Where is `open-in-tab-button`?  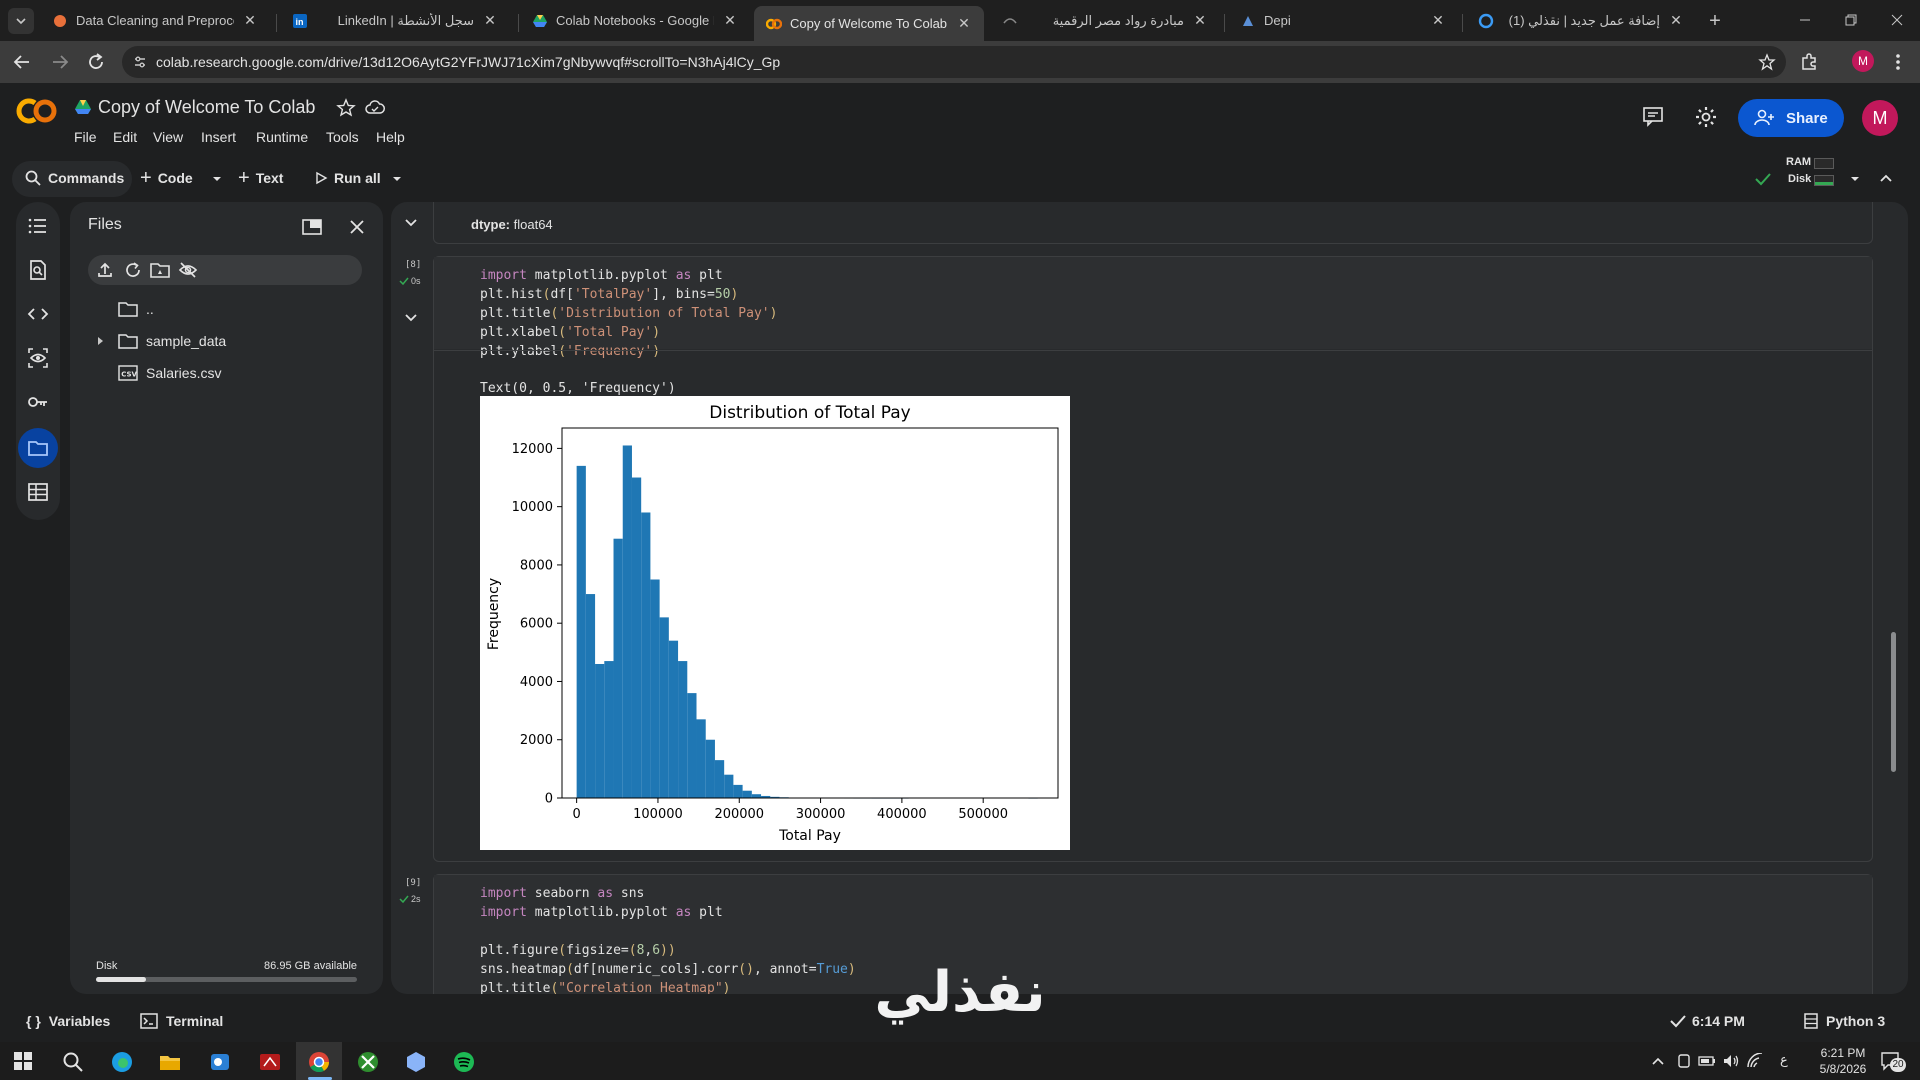 open-in-tab-button is located at coordinates (312, 227).